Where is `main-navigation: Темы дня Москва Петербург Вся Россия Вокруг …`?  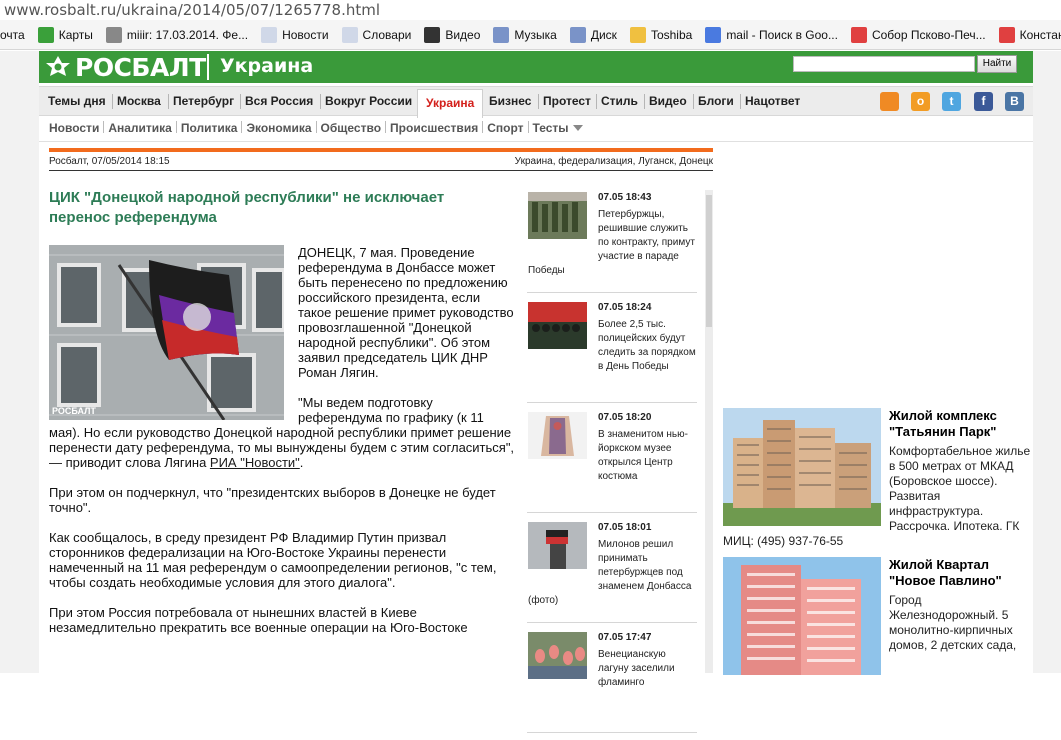 main-navigation: Темы дня Москва Петербург Вся Россия Вокруг … is located at coordinates (536, 102).